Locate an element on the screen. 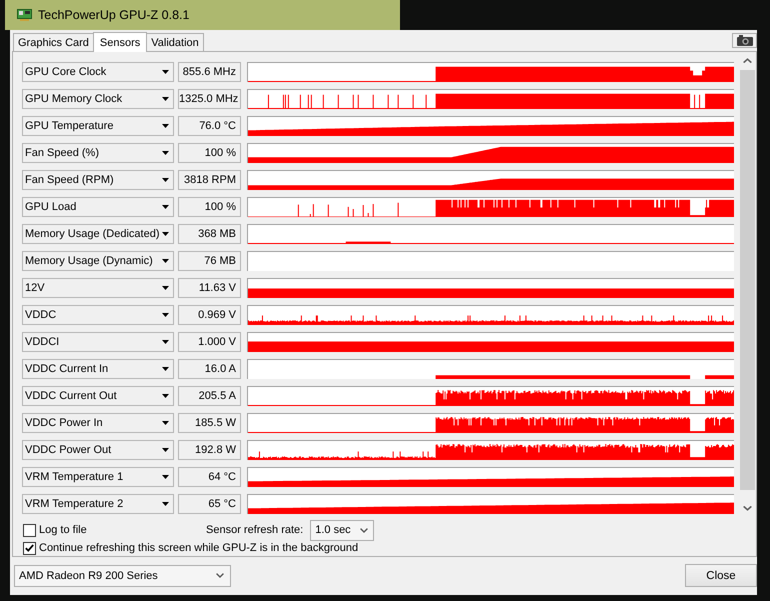 The height and width of the screenshot is (601, 770). sensor-dropdown: VDDC Power In is located at coordinates (98, 423).